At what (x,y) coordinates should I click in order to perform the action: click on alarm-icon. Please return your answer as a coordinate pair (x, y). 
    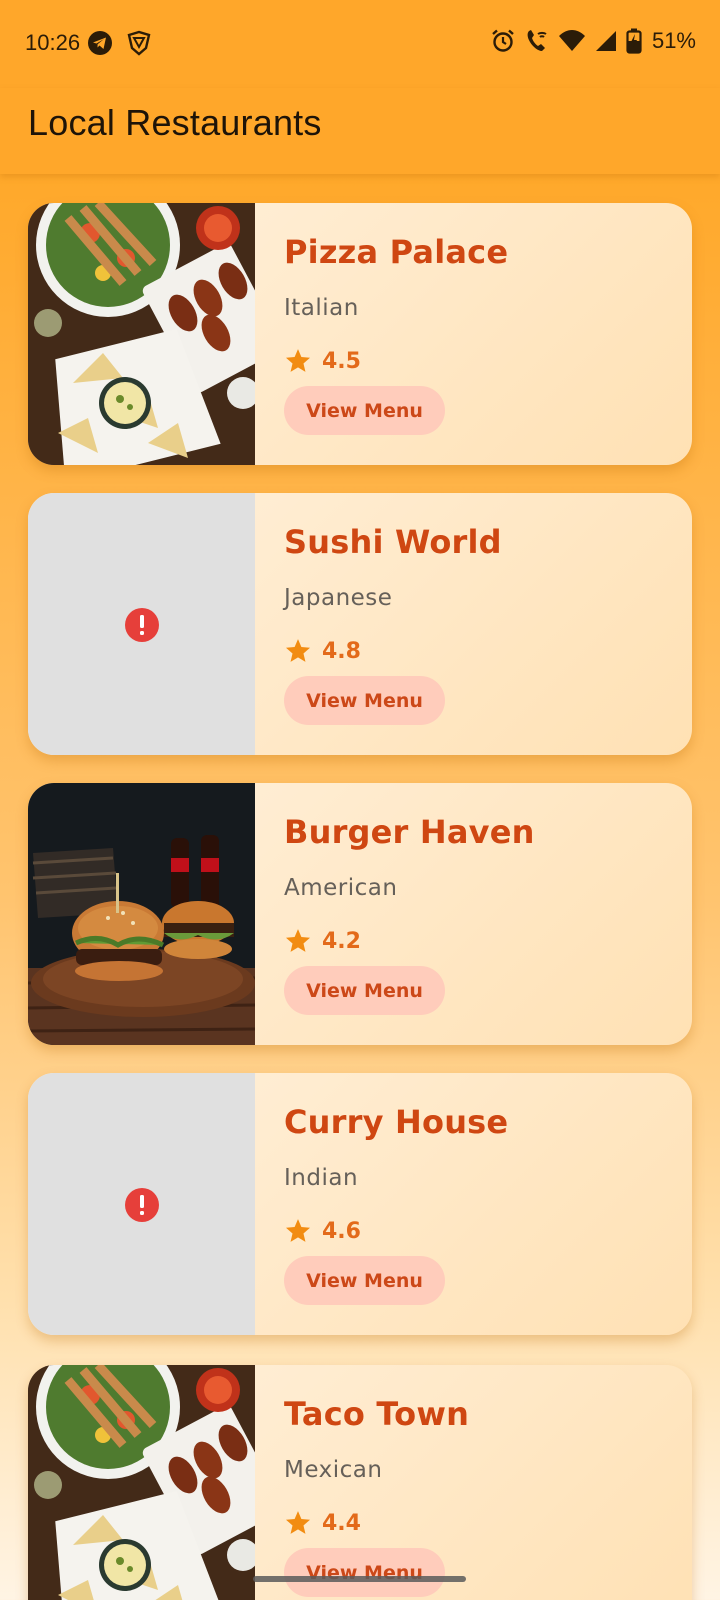
    Looking at the image, I should click on (503, 40).